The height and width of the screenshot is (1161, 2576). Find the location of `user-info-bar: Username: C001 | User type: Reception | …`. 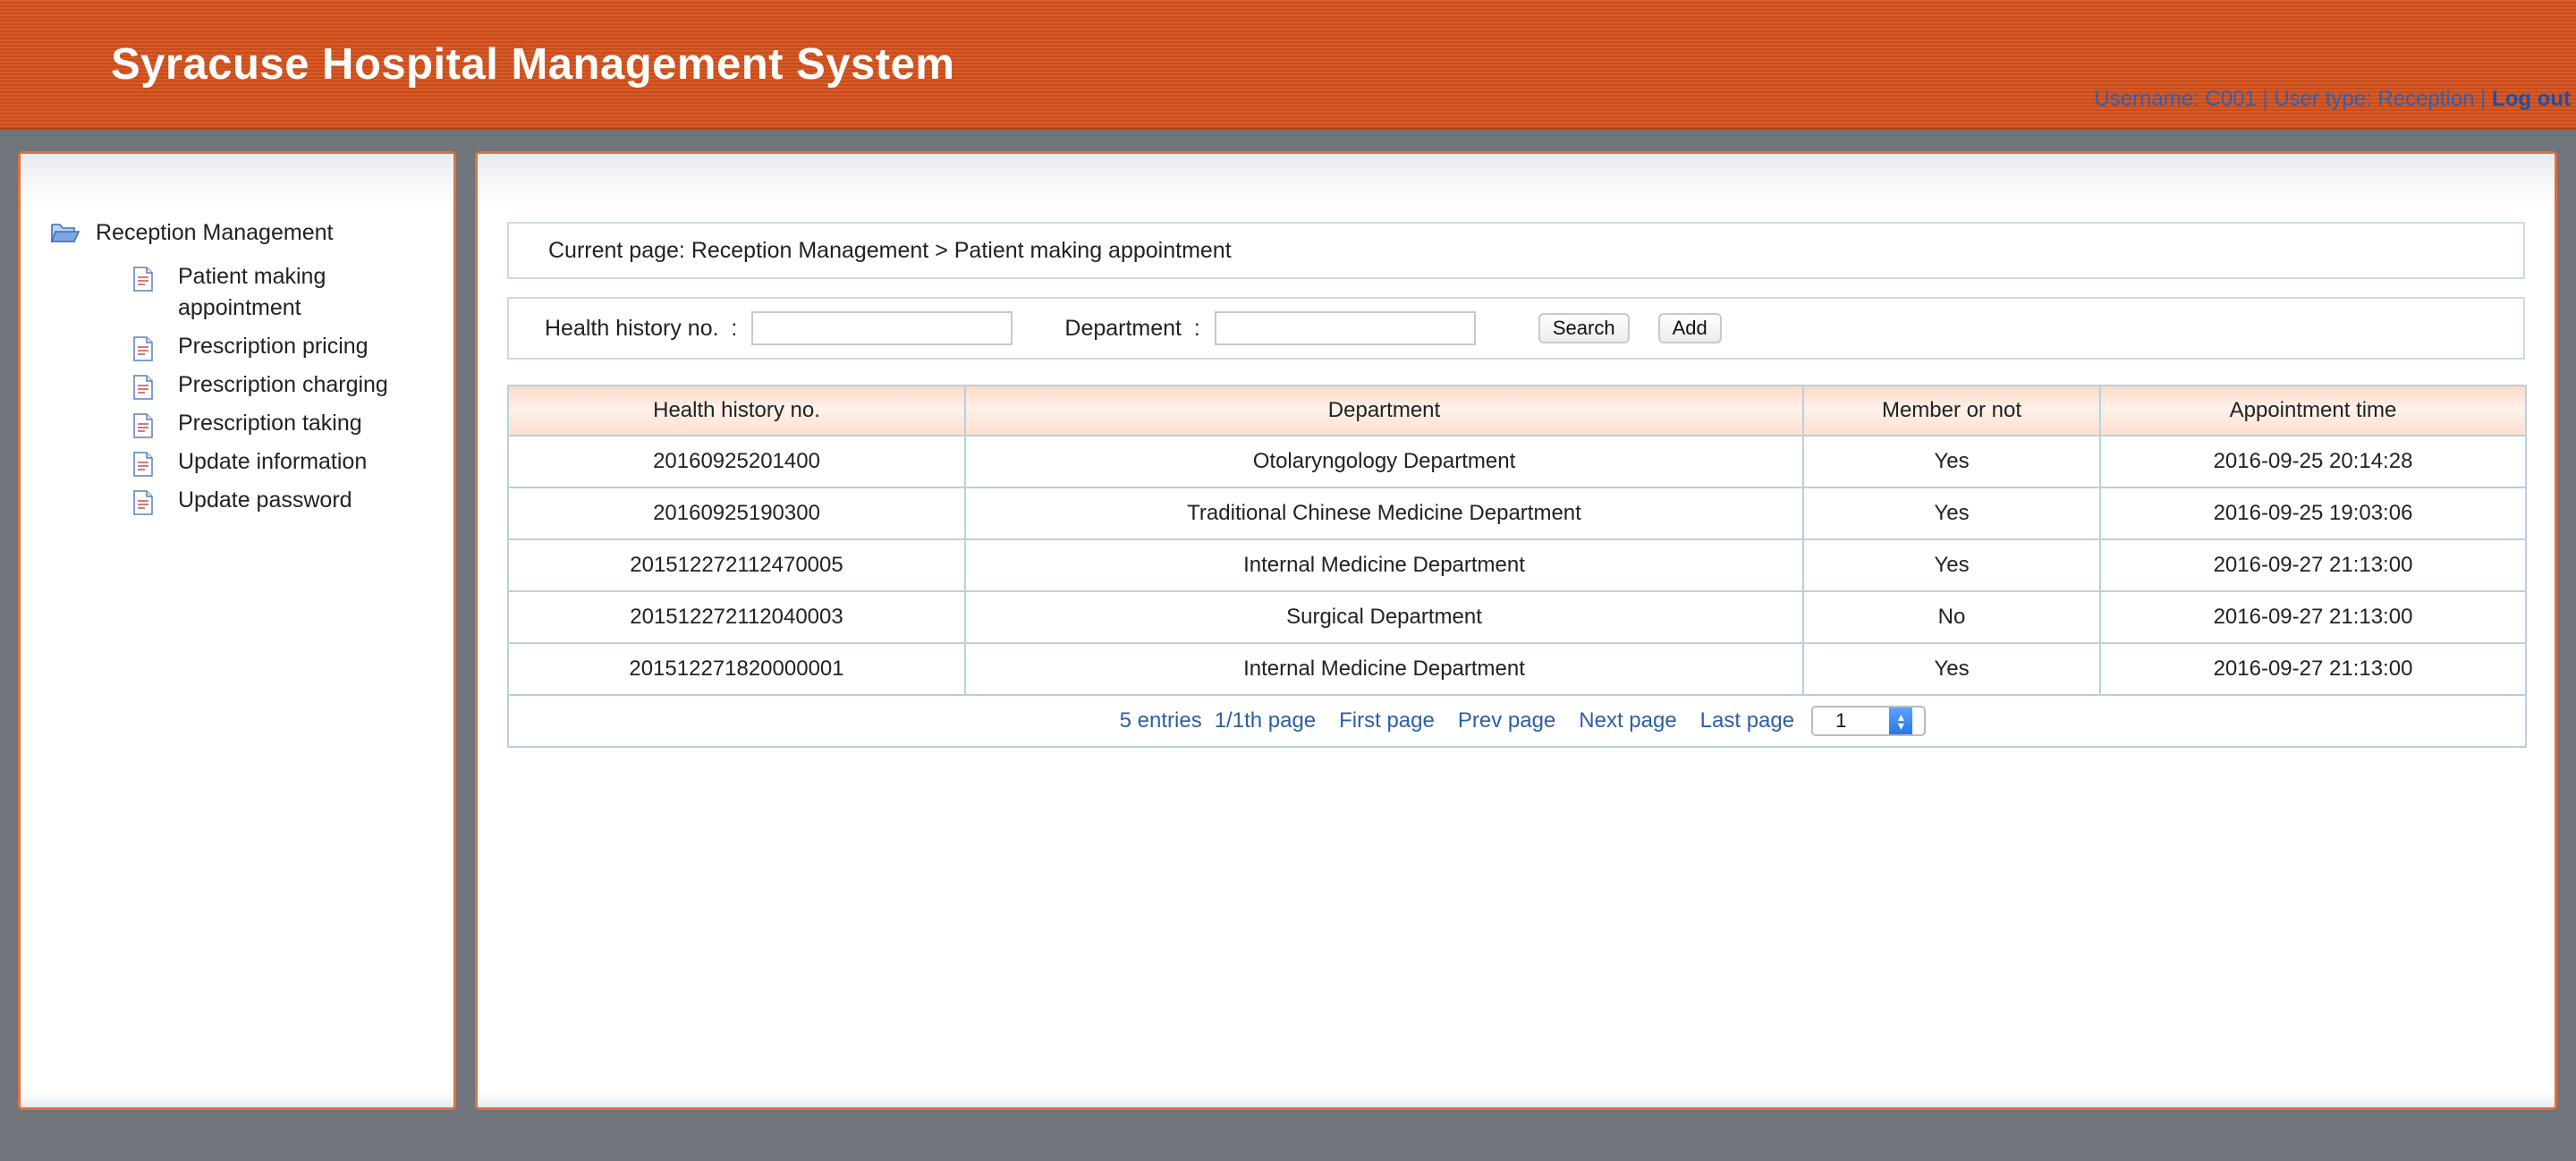

user-info-bar: Username: C001 | User type: Reception | … is located at coordinates (2332, 99).